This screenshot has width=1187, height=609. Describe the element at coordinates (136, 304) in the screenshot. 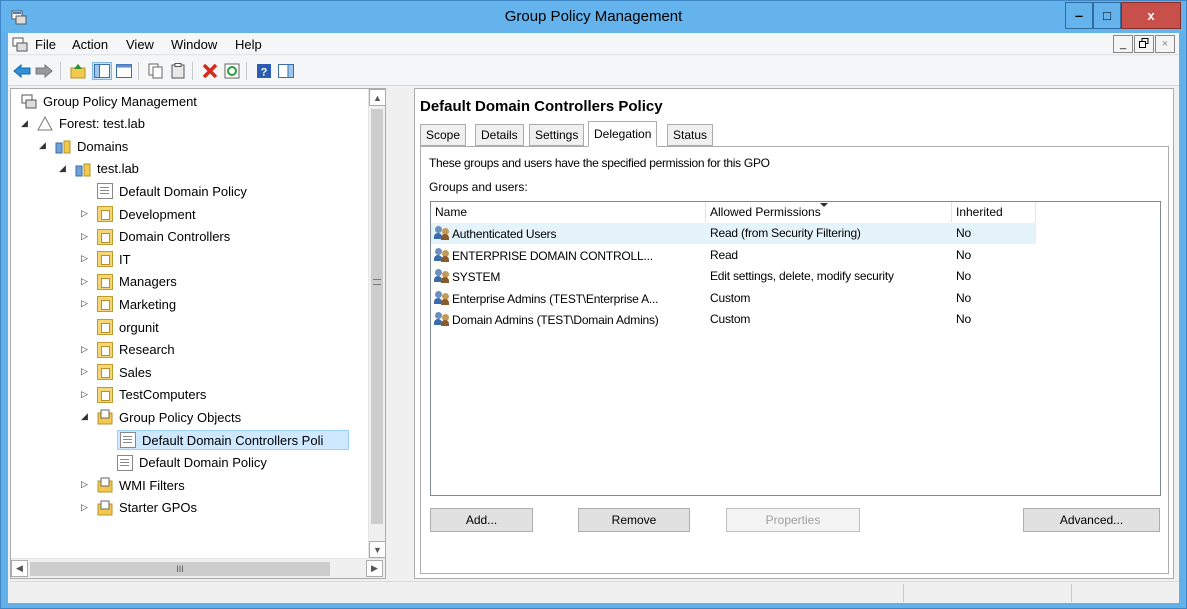

I see `tree-item: Marketing` at that location.